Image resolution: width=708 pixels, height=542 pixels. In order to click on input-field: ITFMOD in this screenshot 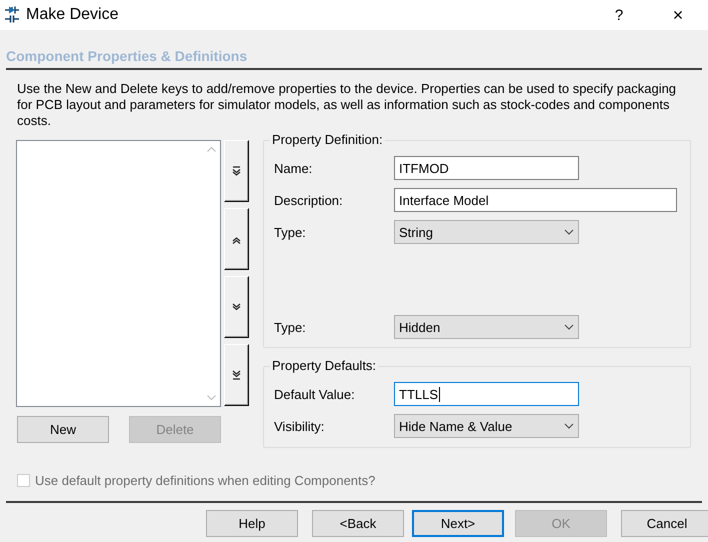, I will do `click(486, 168)`.